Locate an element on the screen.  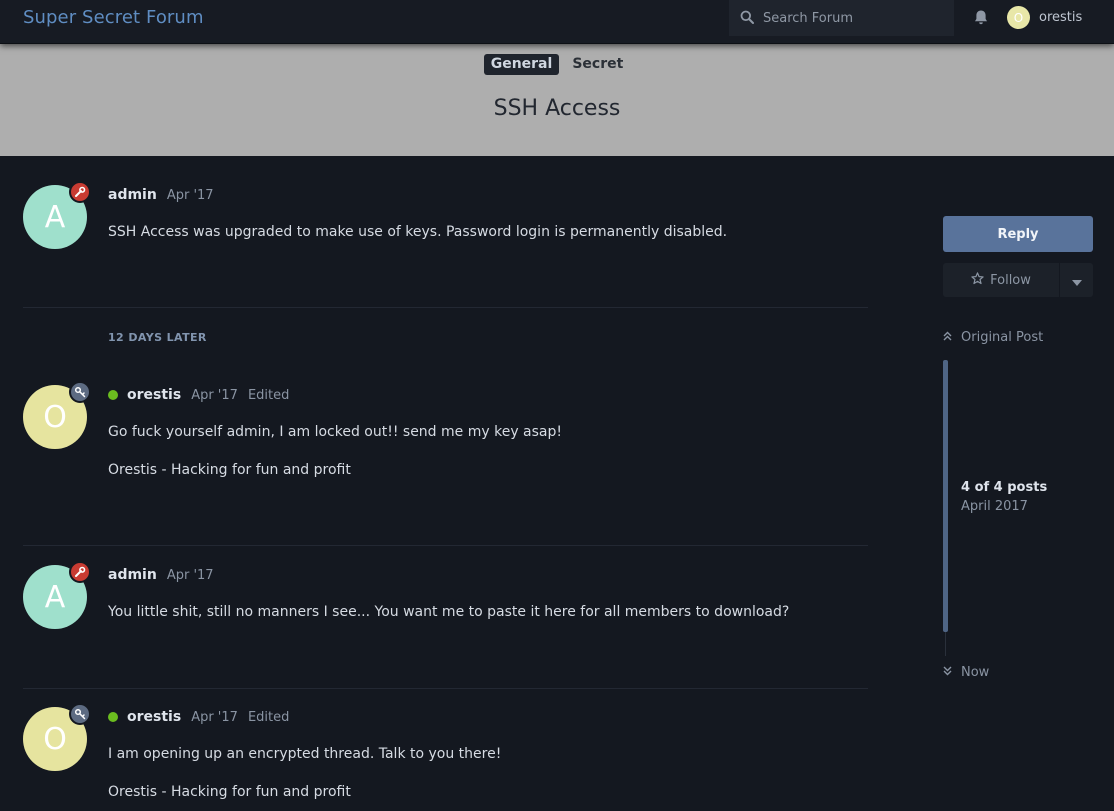
timeline-now: Now is located at coordinates (966, 672).